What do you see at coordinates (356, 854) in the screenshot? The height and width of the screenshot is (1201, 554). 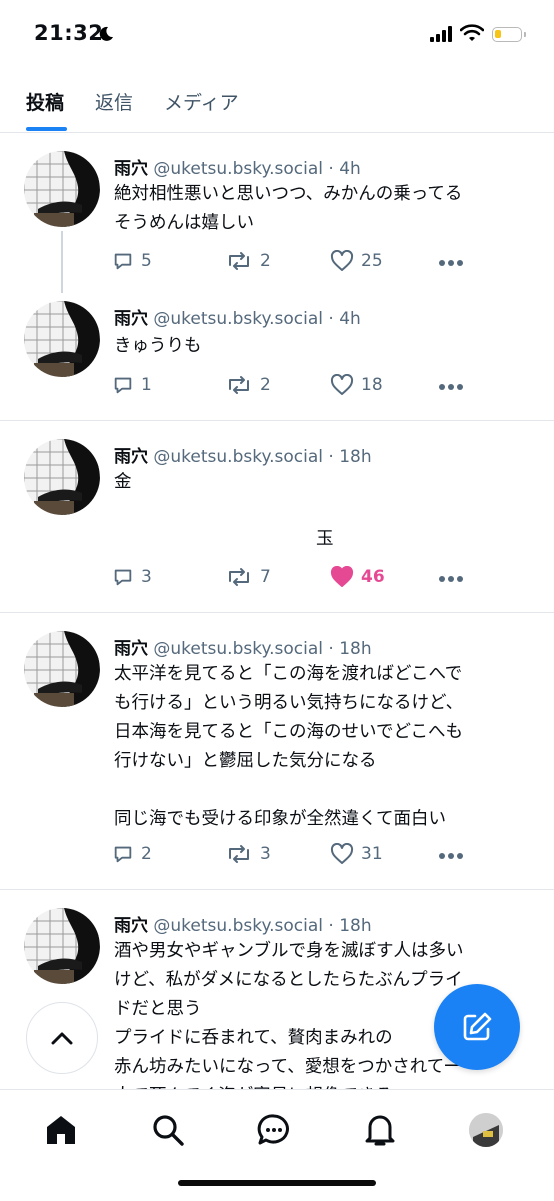 I see `like-button: 31` at bounding box center [356, 854].